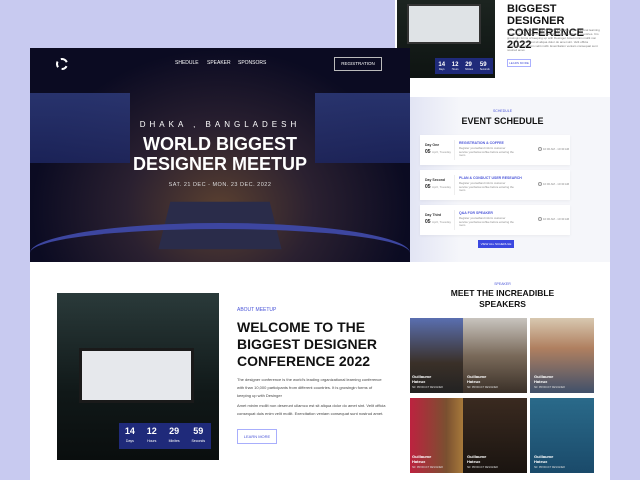  What do you see at coordinates (358, 64) in the screenshot?
I see `registration-button: REGISTRATION` at bounding box center [358, 64].